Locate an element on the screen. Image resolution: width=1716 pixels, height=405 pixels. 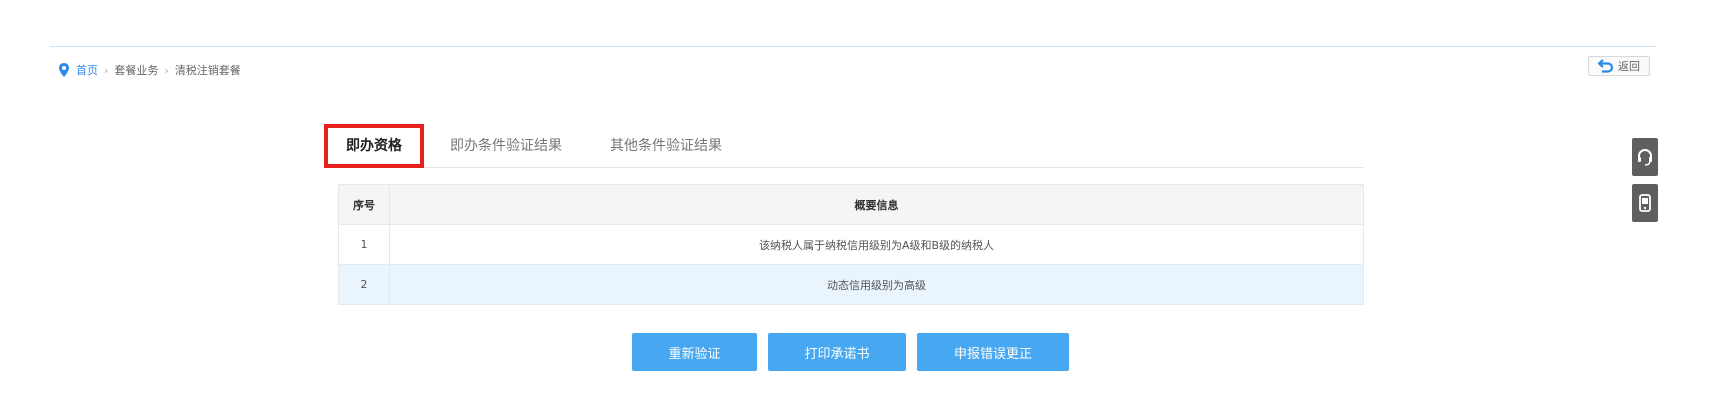
table-cell-seq: 1 is located at coordinates (364, 244).